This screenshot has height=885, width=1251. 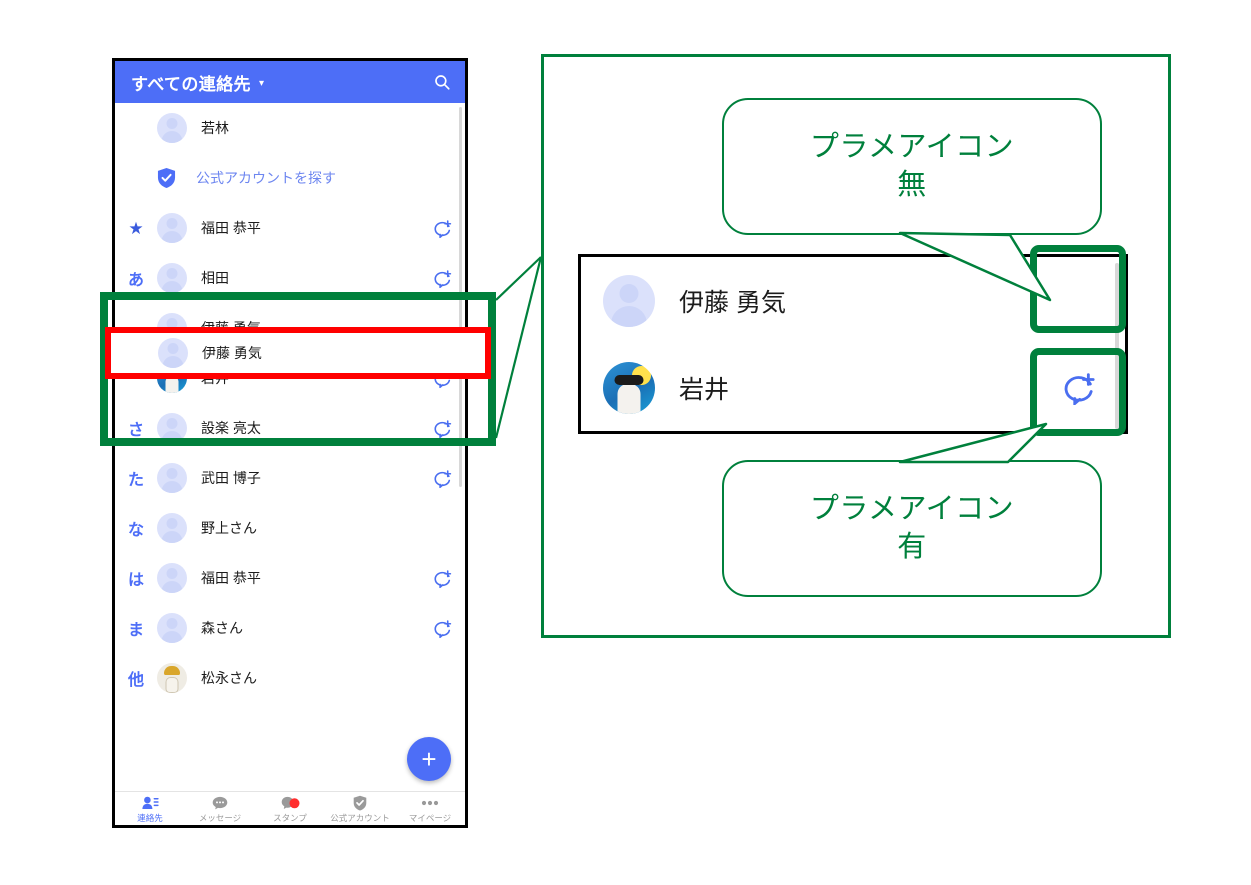 What do you see at coordinates (290, 82) in the screenshot?
I see `app-header: すべての連絡先 ▾` at bounding box center [290, 82].